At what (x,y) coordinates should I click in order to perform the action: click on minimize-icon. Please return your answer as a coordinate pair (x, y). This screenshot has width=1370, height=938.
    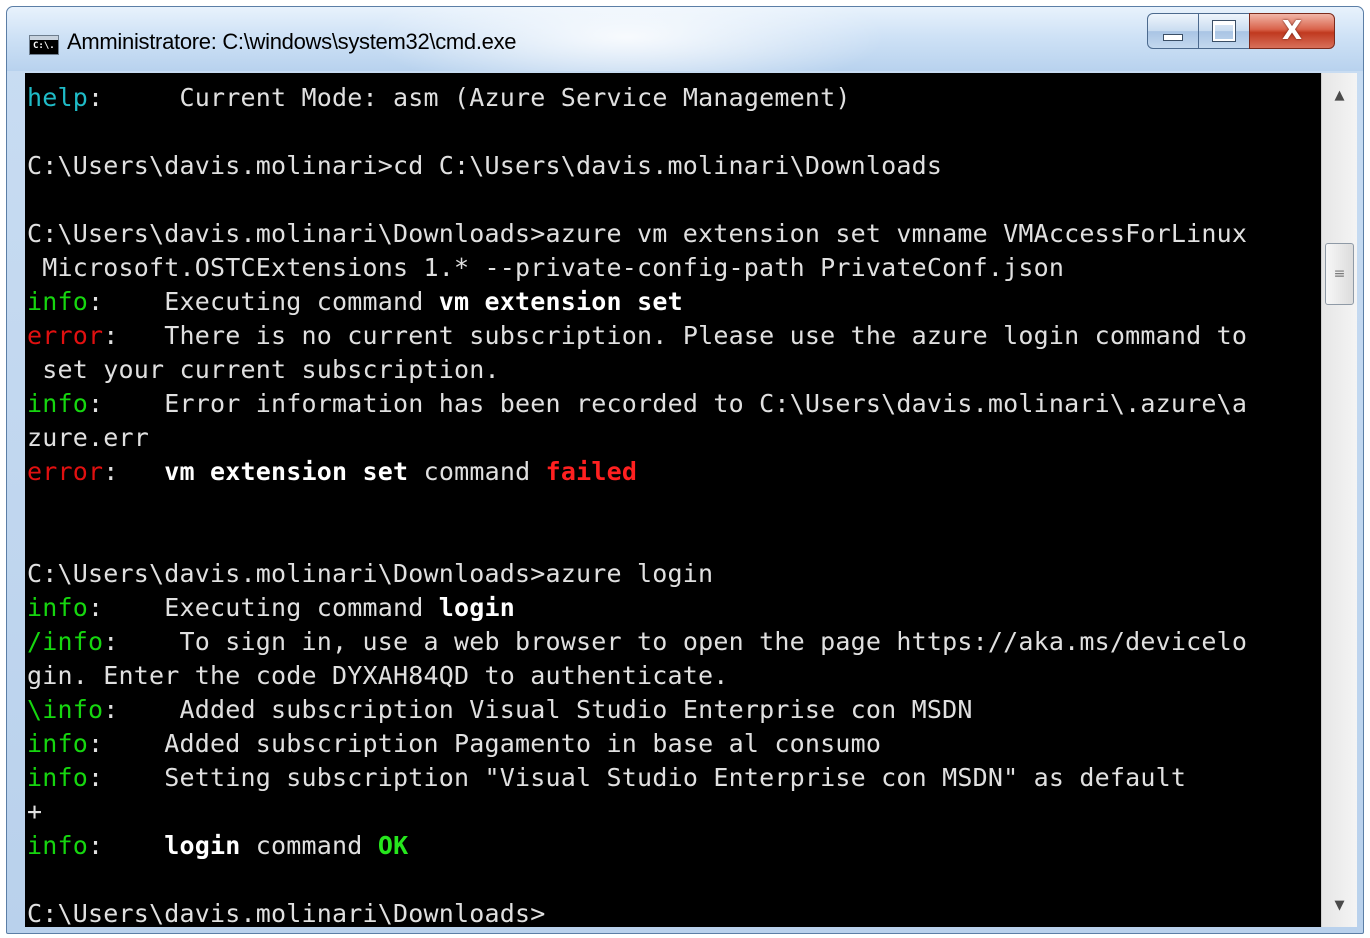
    Looking at the image, I should click on (1173, 37).